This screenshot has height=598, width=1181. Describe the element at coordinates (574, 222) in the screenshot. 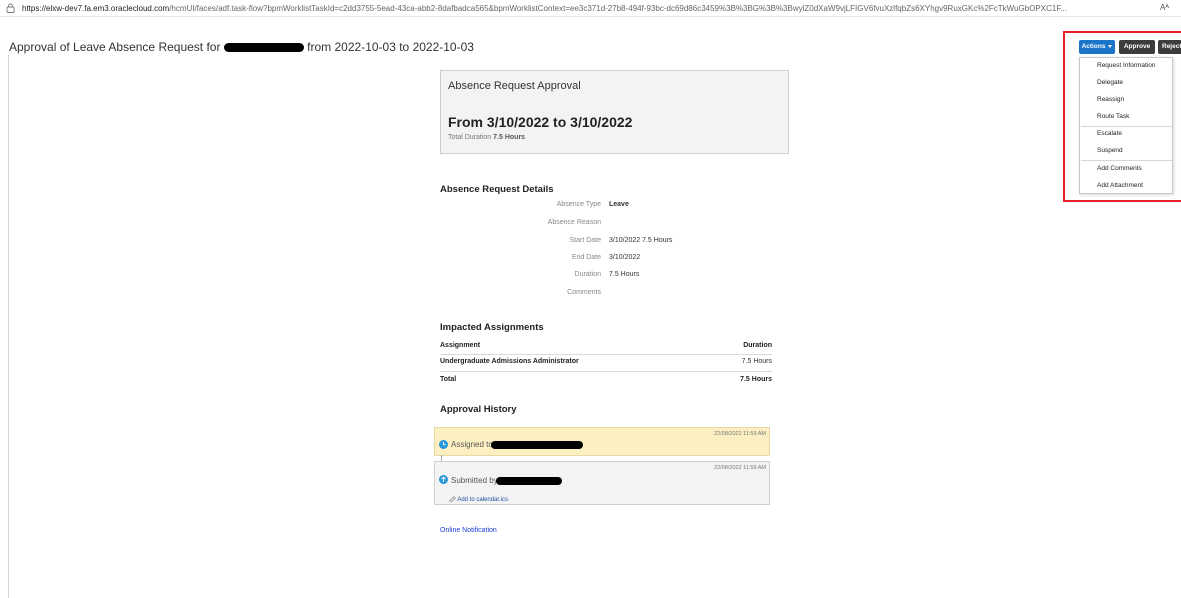

I see `detail-label: Absence Reason` at that location.